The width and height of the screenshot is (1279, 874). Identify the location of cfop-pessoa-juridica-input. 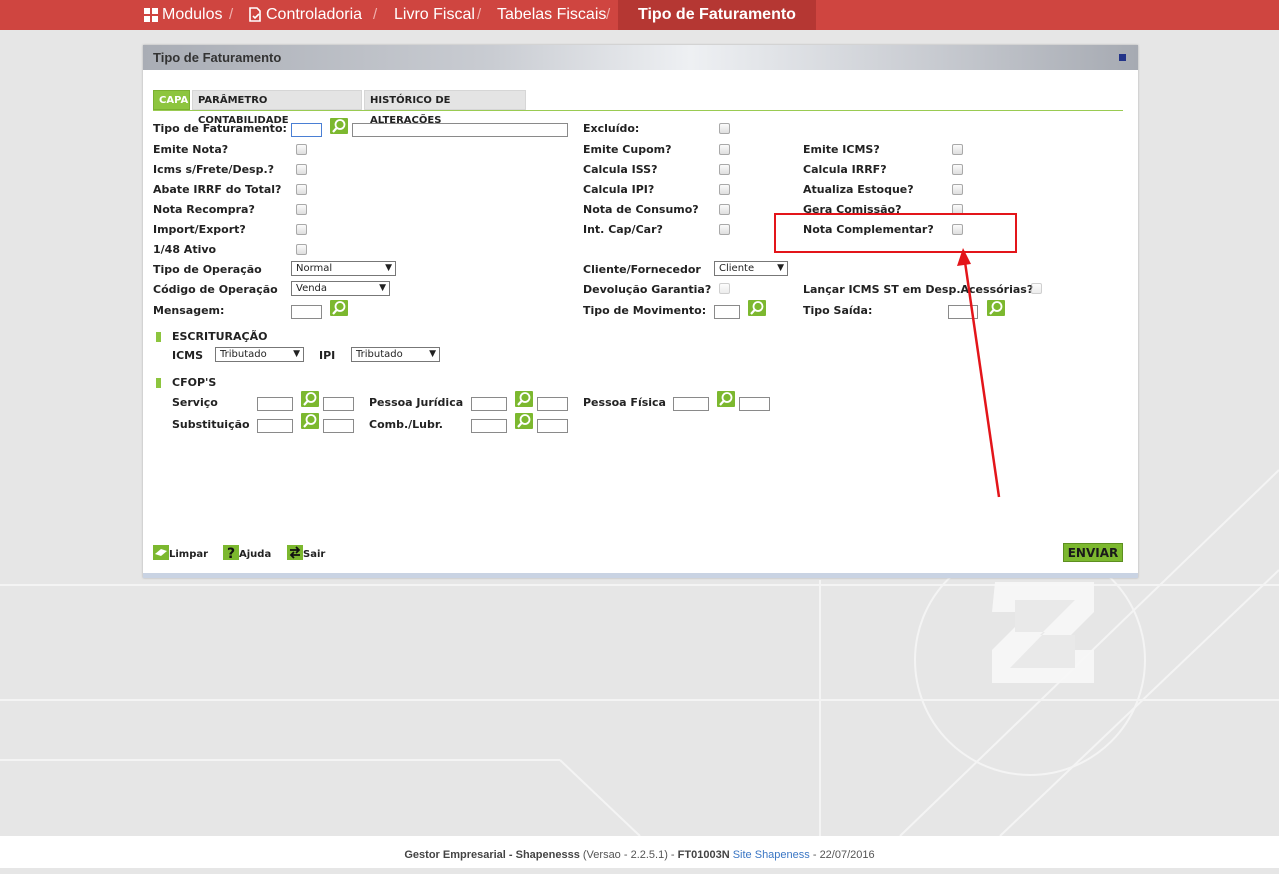
(489, 404).